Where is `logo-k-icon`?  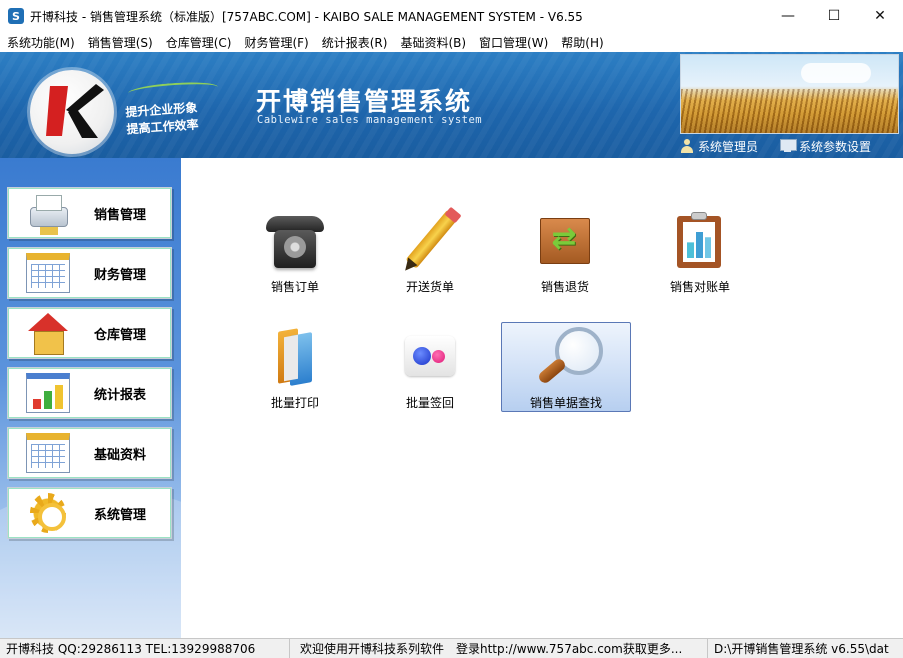 logo-k-icon is located at coordinates (75, 111).